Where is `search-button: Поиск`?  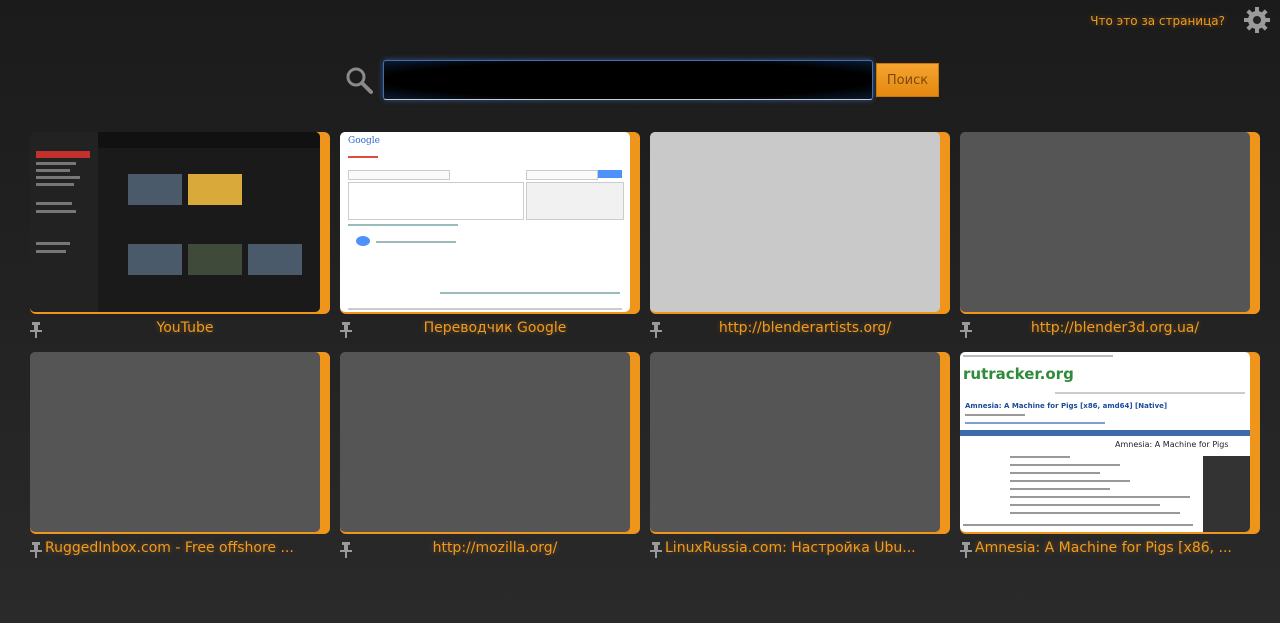
search-button: Поиск is located at coordinates (907, 80).